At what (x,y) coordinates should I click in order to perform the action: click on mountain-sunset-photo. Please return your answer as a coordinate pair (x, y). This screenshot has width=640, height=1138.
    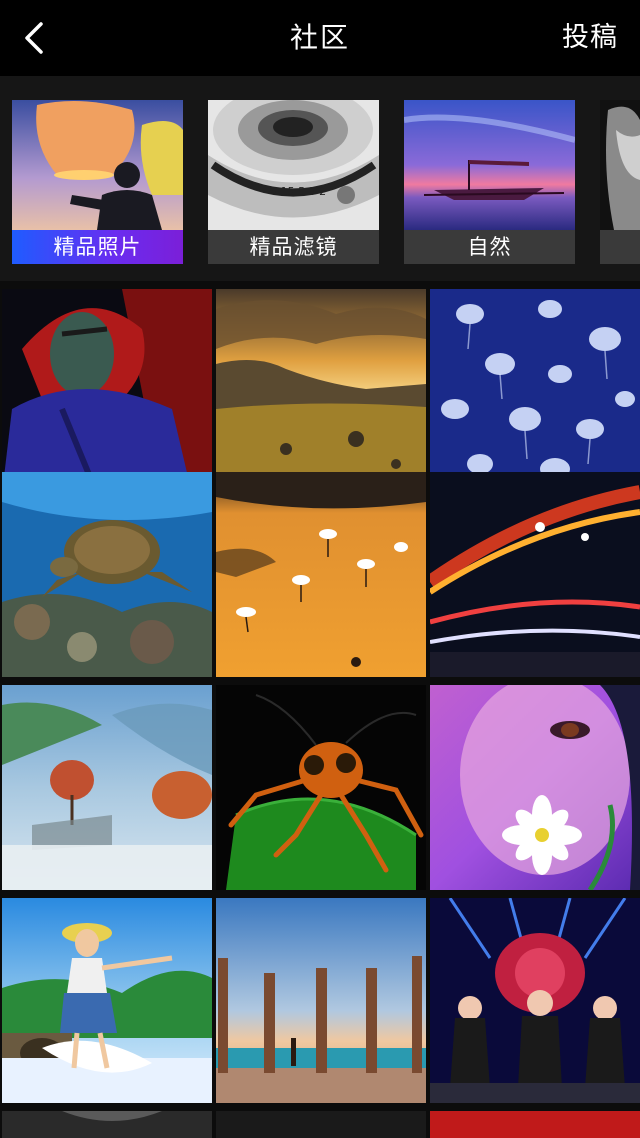
    Looking at the image, I should click on (321, 391).